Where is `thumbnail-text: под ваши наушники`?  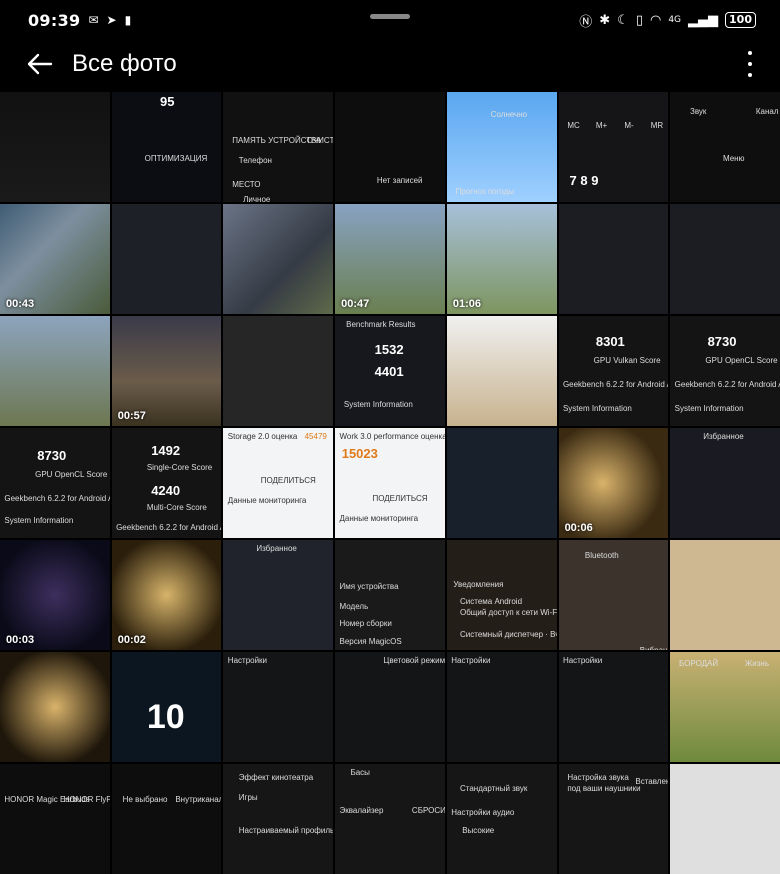 thumbnail-text: под ваши наушники is located at coordinates (604, 788).